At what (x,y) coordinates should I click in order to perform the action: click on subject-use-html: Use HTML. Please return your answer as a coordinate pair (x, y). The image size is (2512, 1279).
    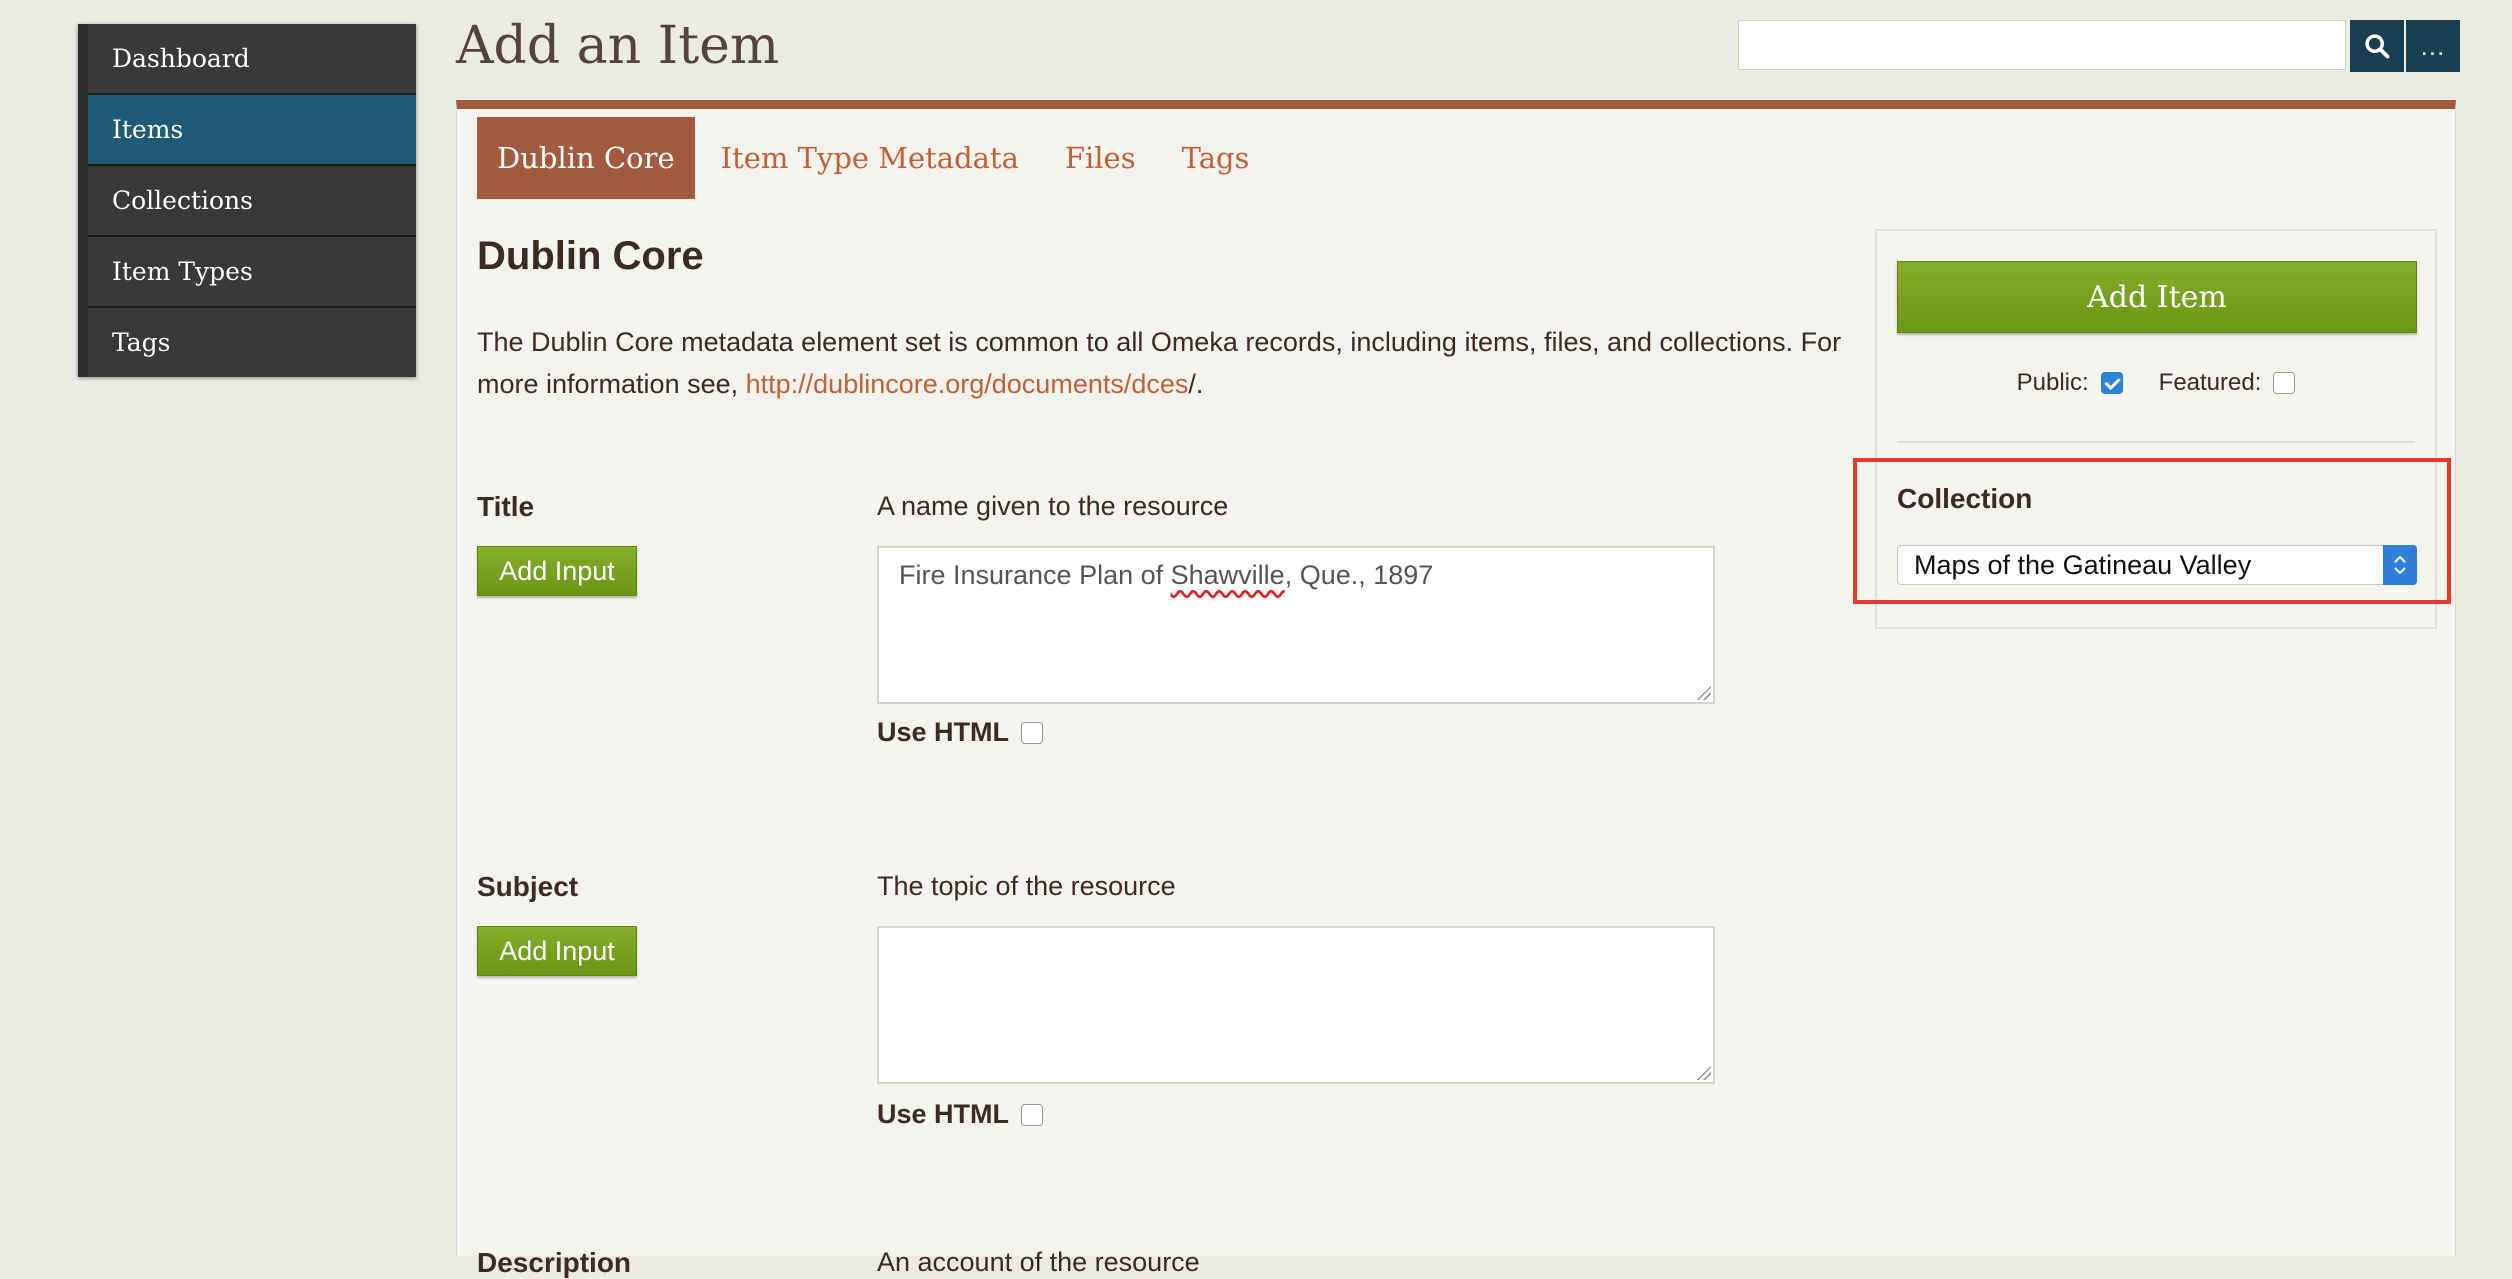
    Looking at the image, I should click on (960, 1114).